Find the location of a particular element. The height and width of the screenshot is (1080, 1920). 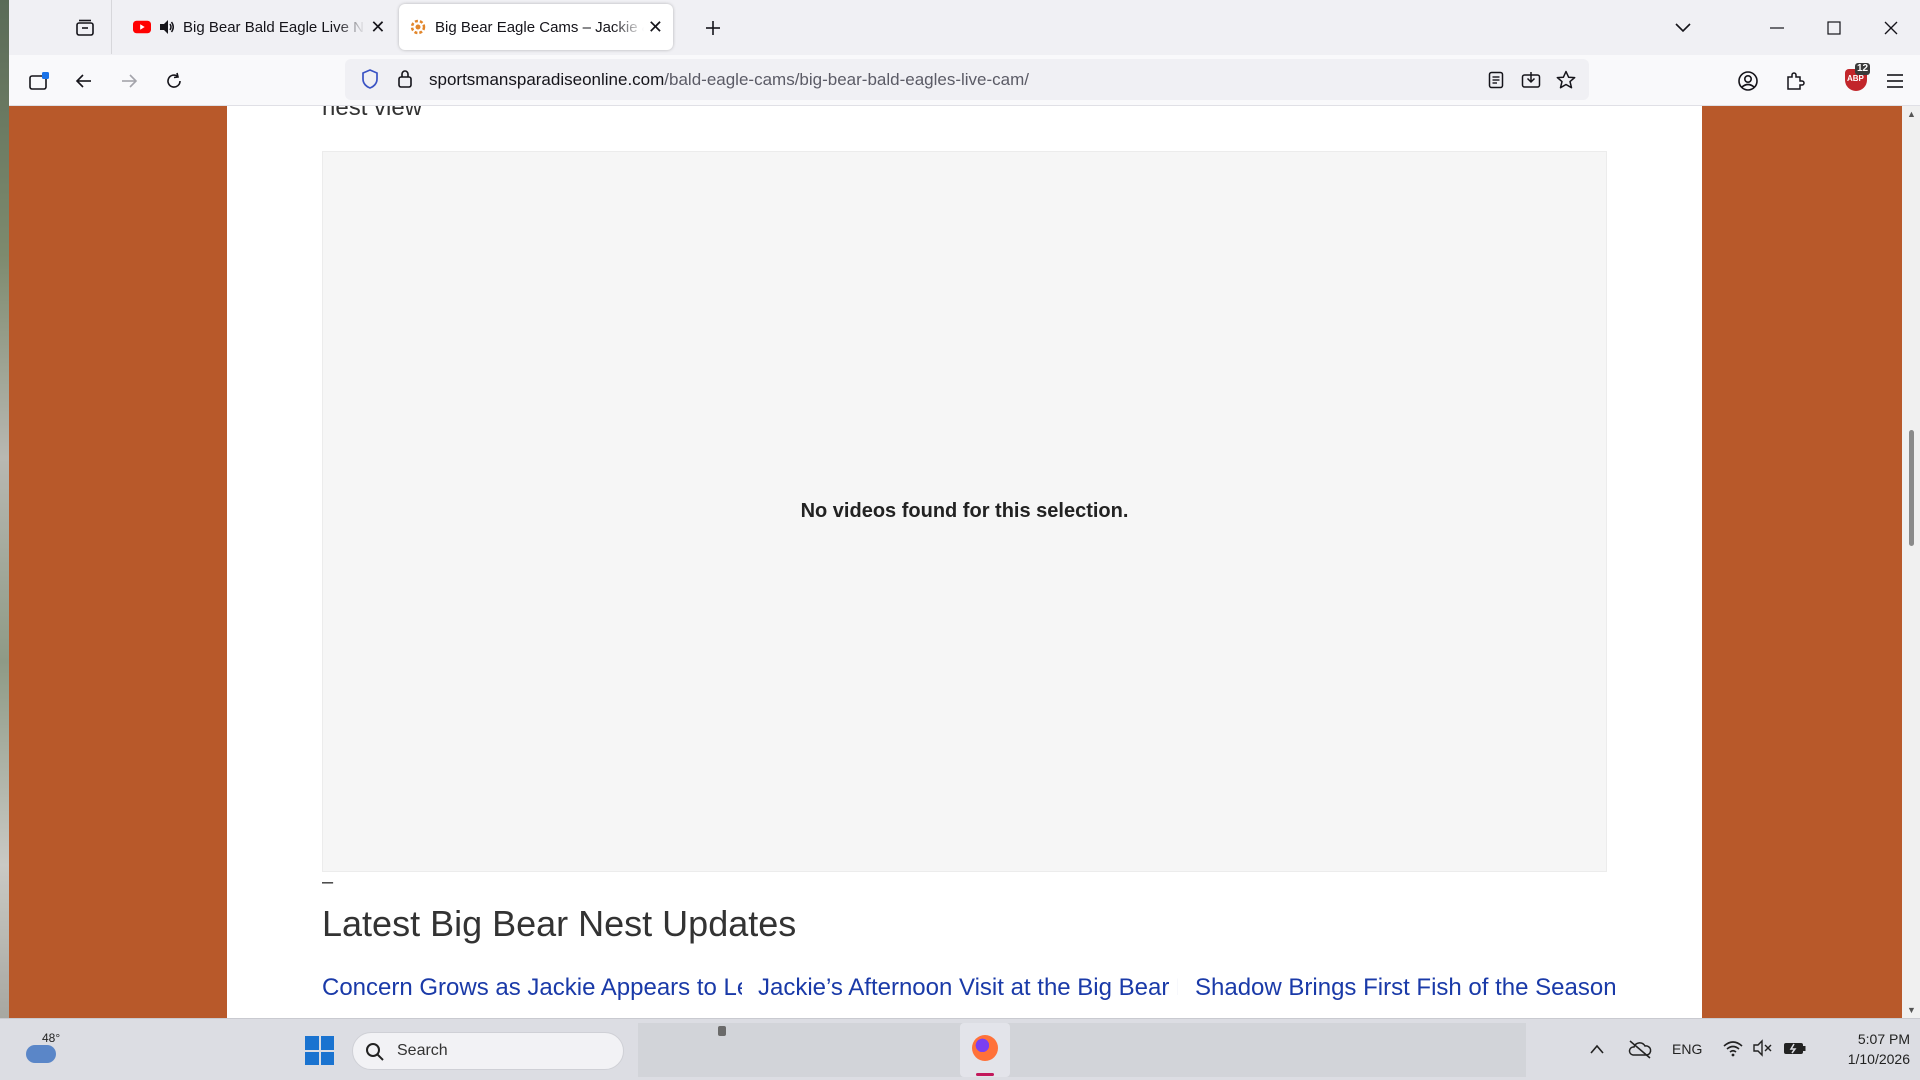

back-button is located at coordinates (84, 81).